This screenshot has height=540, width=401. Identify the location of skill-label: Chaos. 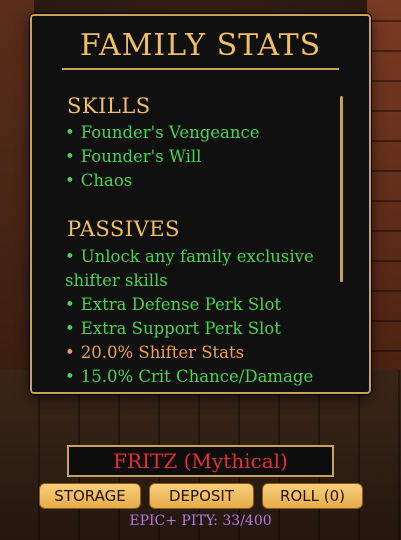
(106, 180).